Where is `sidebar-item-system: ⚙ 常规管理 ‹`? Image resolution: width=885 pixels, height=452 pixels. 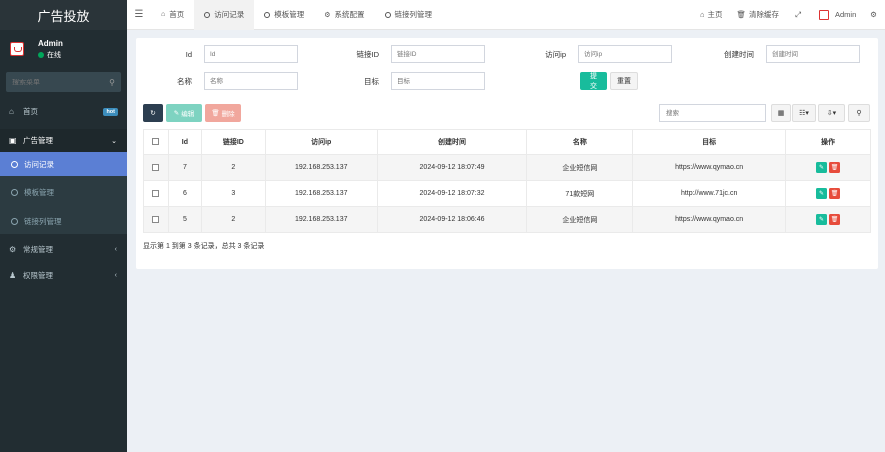 sidebar-item-system: ⚙ 常规管理 ‹ is located at coordinates (63, 249).